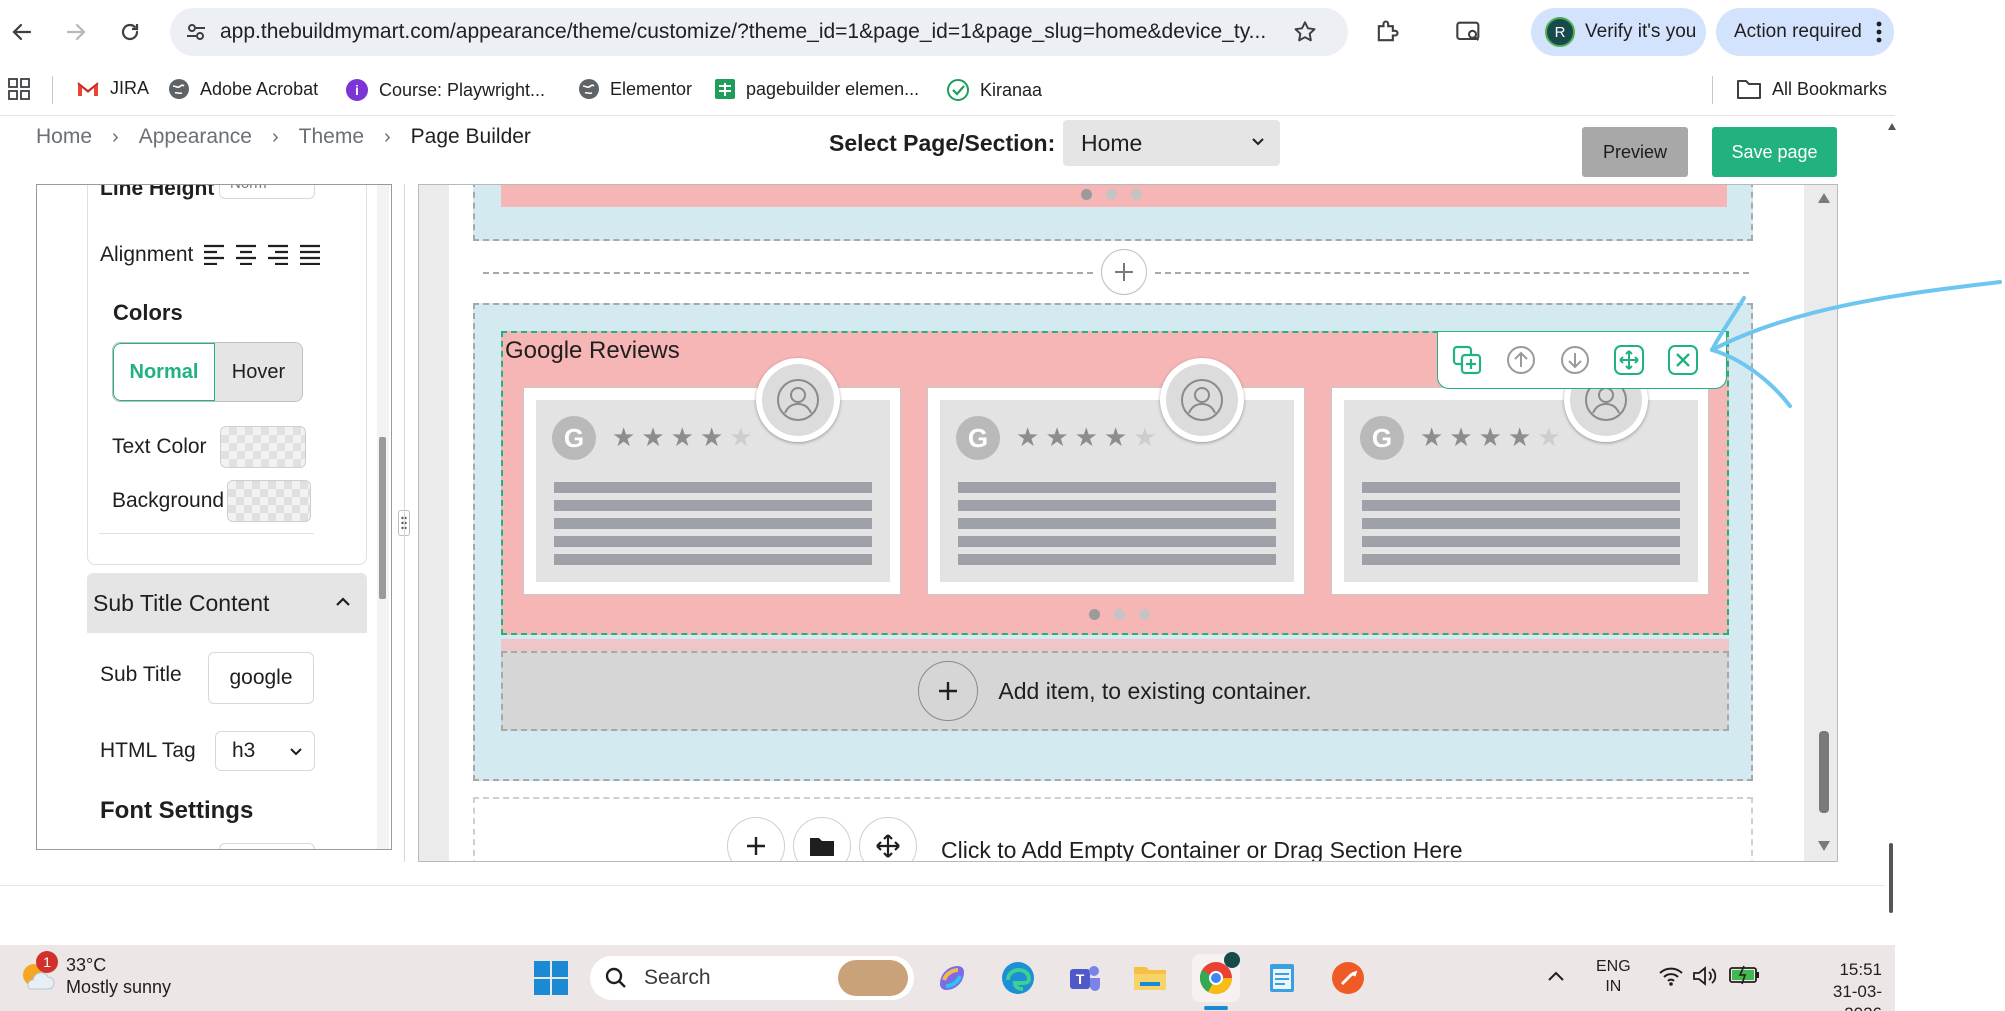 This screenshot has width=2005, height=1011. What do you see at coordinates (1618, 32) in the screenshot?
I see `verify-identity-button: R Verify it's you` at bounding box center [1618, 32].